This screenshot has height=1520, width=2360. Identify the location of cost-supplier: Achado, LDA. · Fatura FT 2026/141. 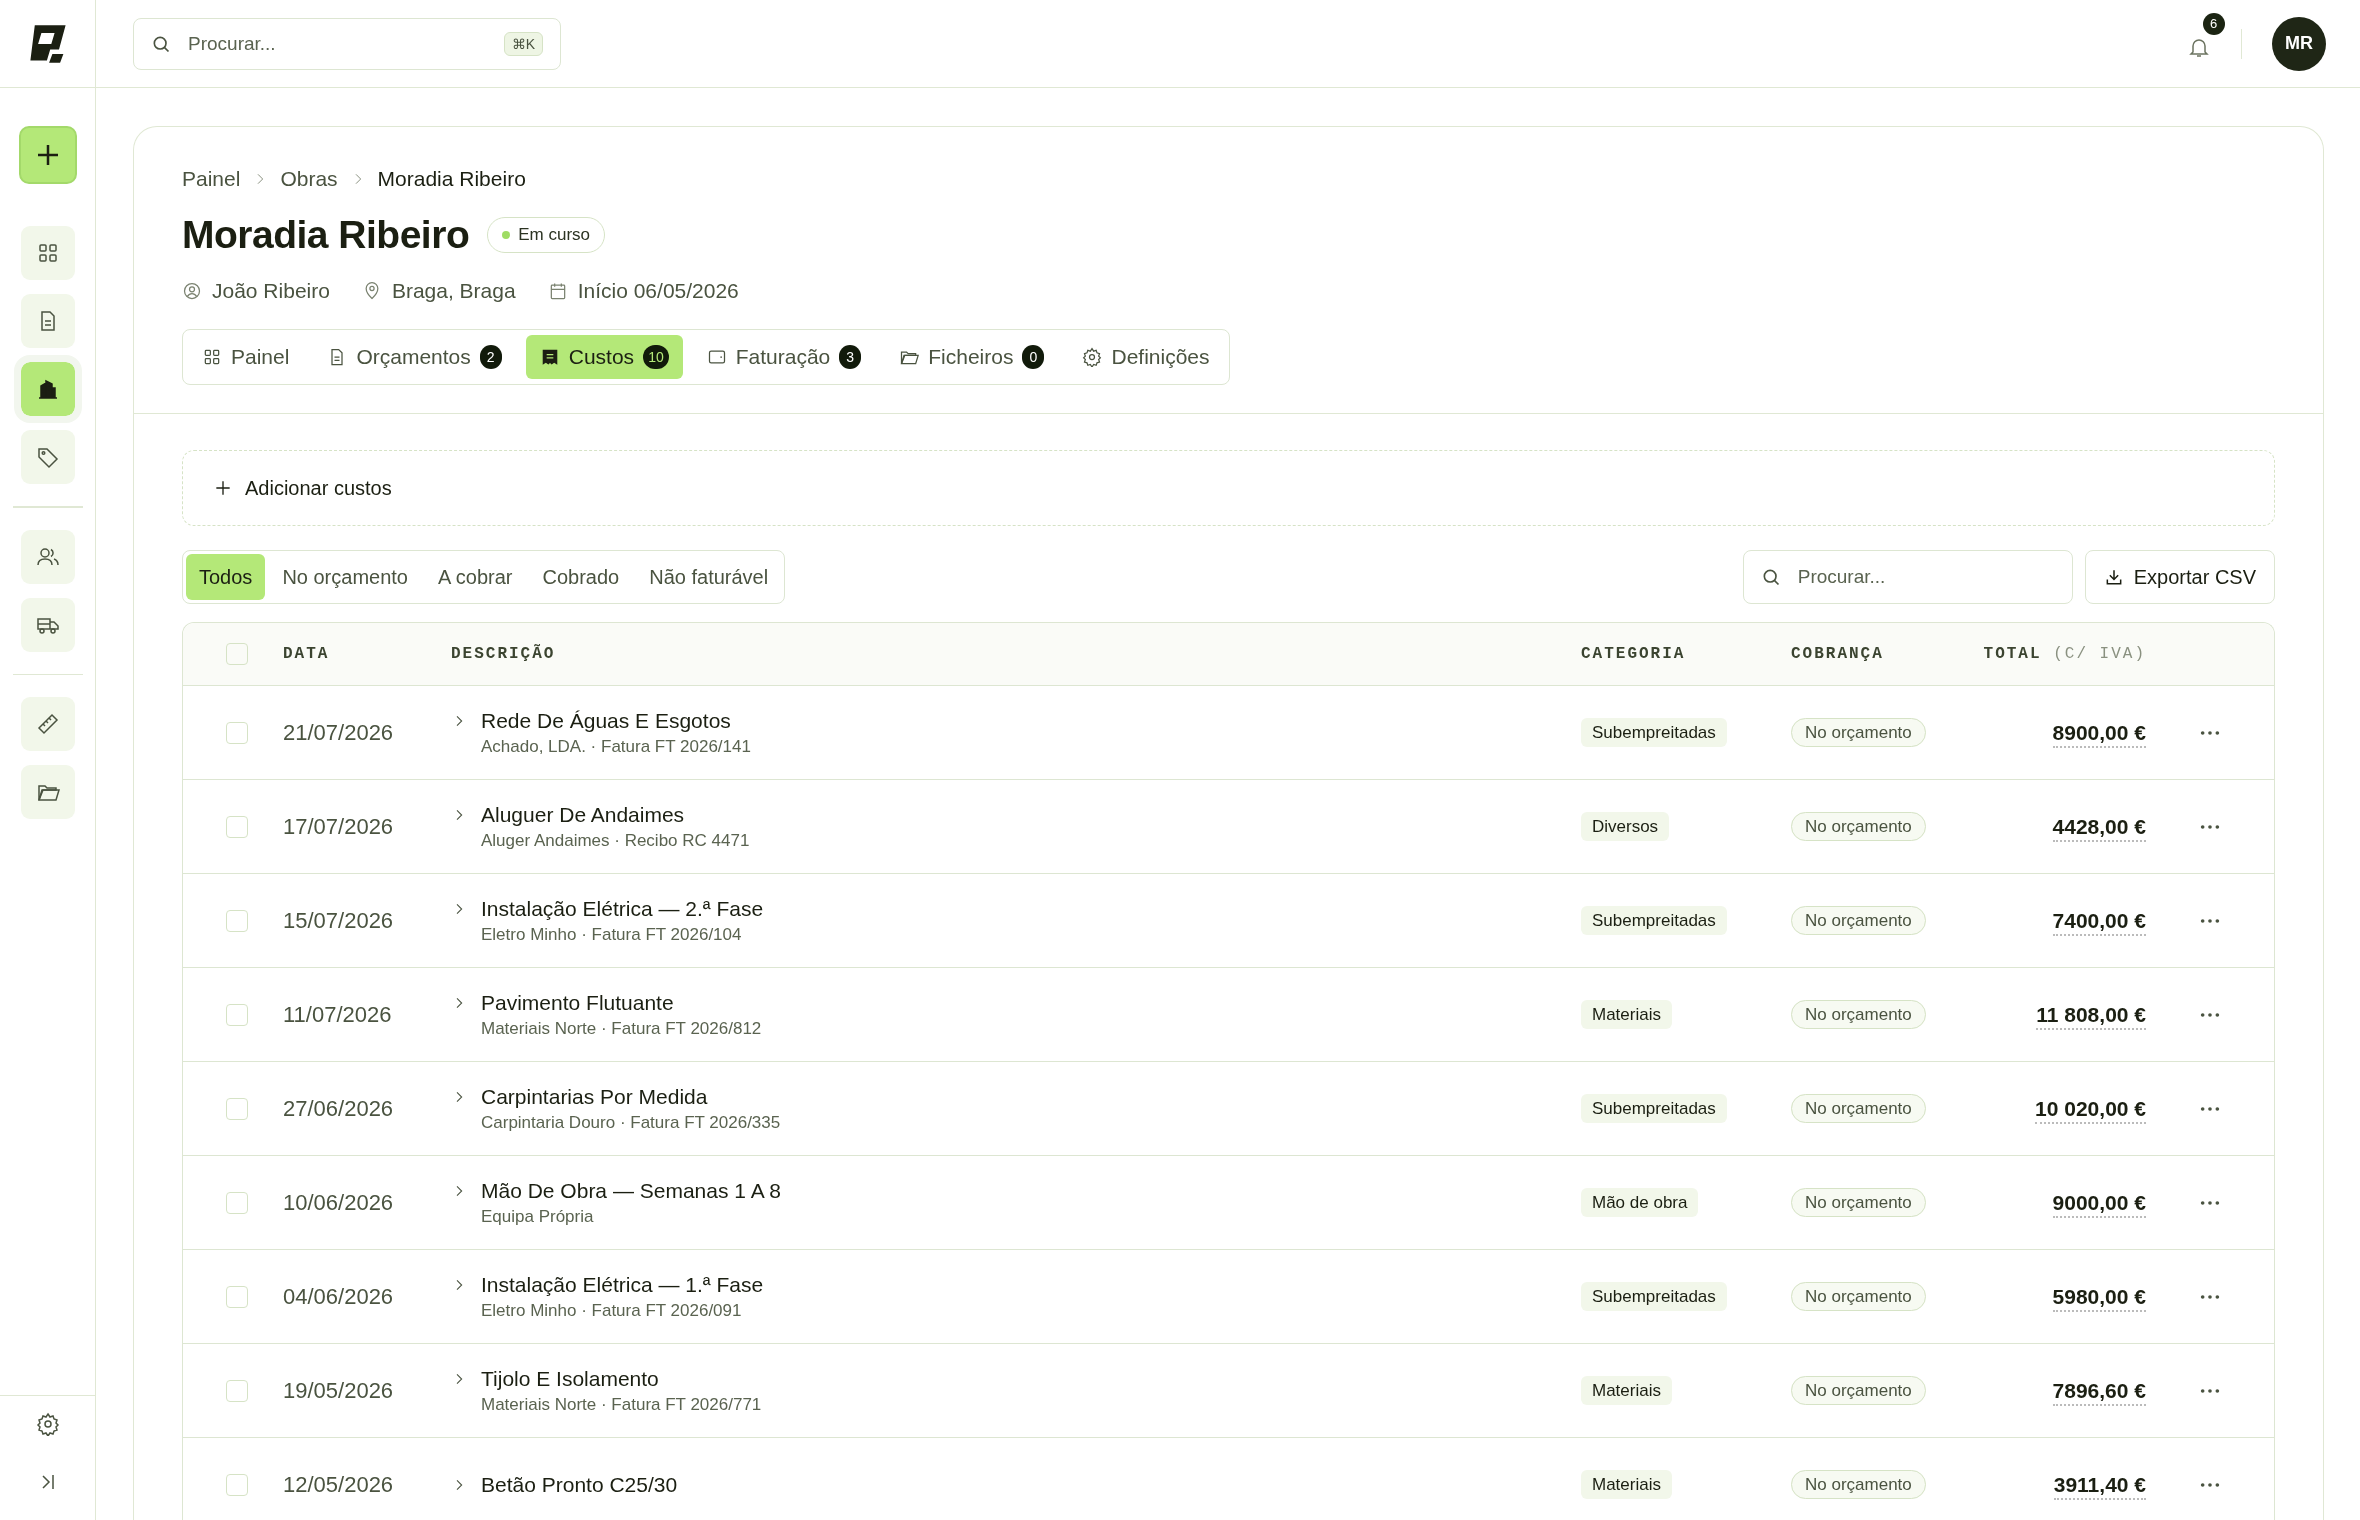
(616, 746).